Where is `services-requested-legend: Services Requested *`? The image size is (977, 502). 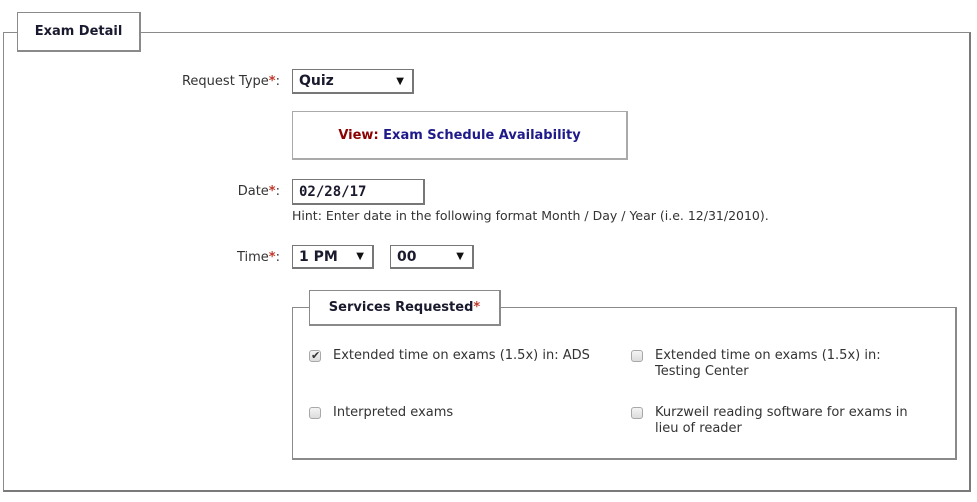
services-requested-legend: Services Requested * is located at coordinates (405, 308).